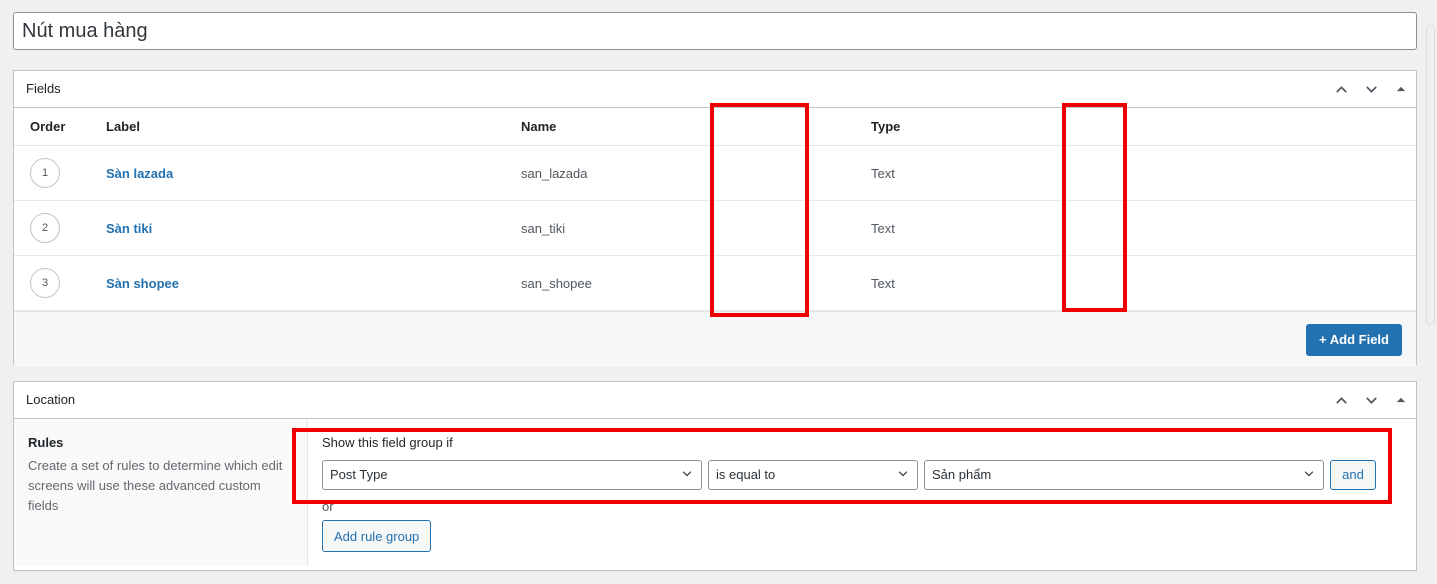  Describe the element at coordinates (313, 173) in the screenshot. I see `field-label-cell: Sàn lazada` at that location.